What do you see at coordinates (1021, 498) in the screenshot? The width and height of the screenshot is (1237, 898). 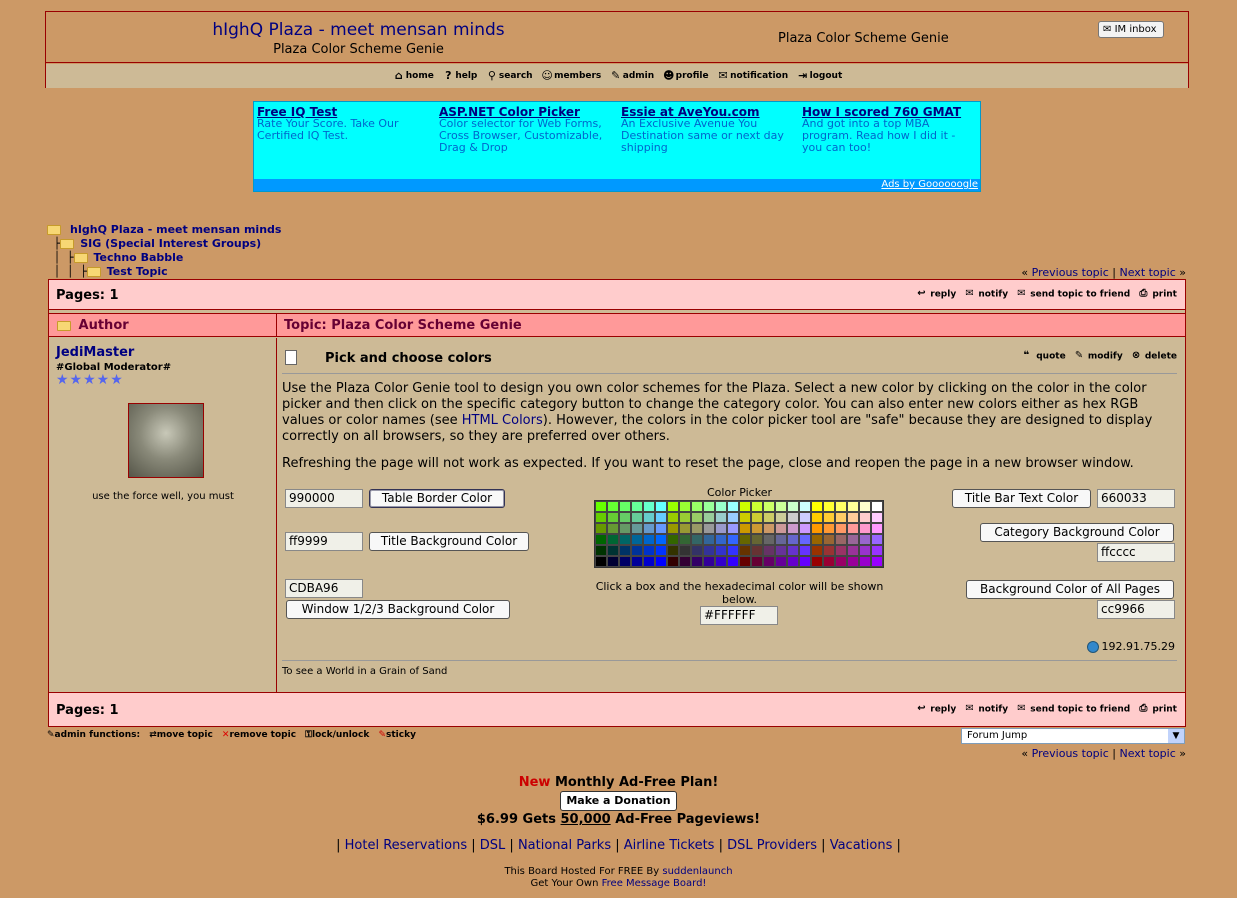 I see `title-bar-text-color-button: Title Bar Text Color` at bounding box center [1021, 498].